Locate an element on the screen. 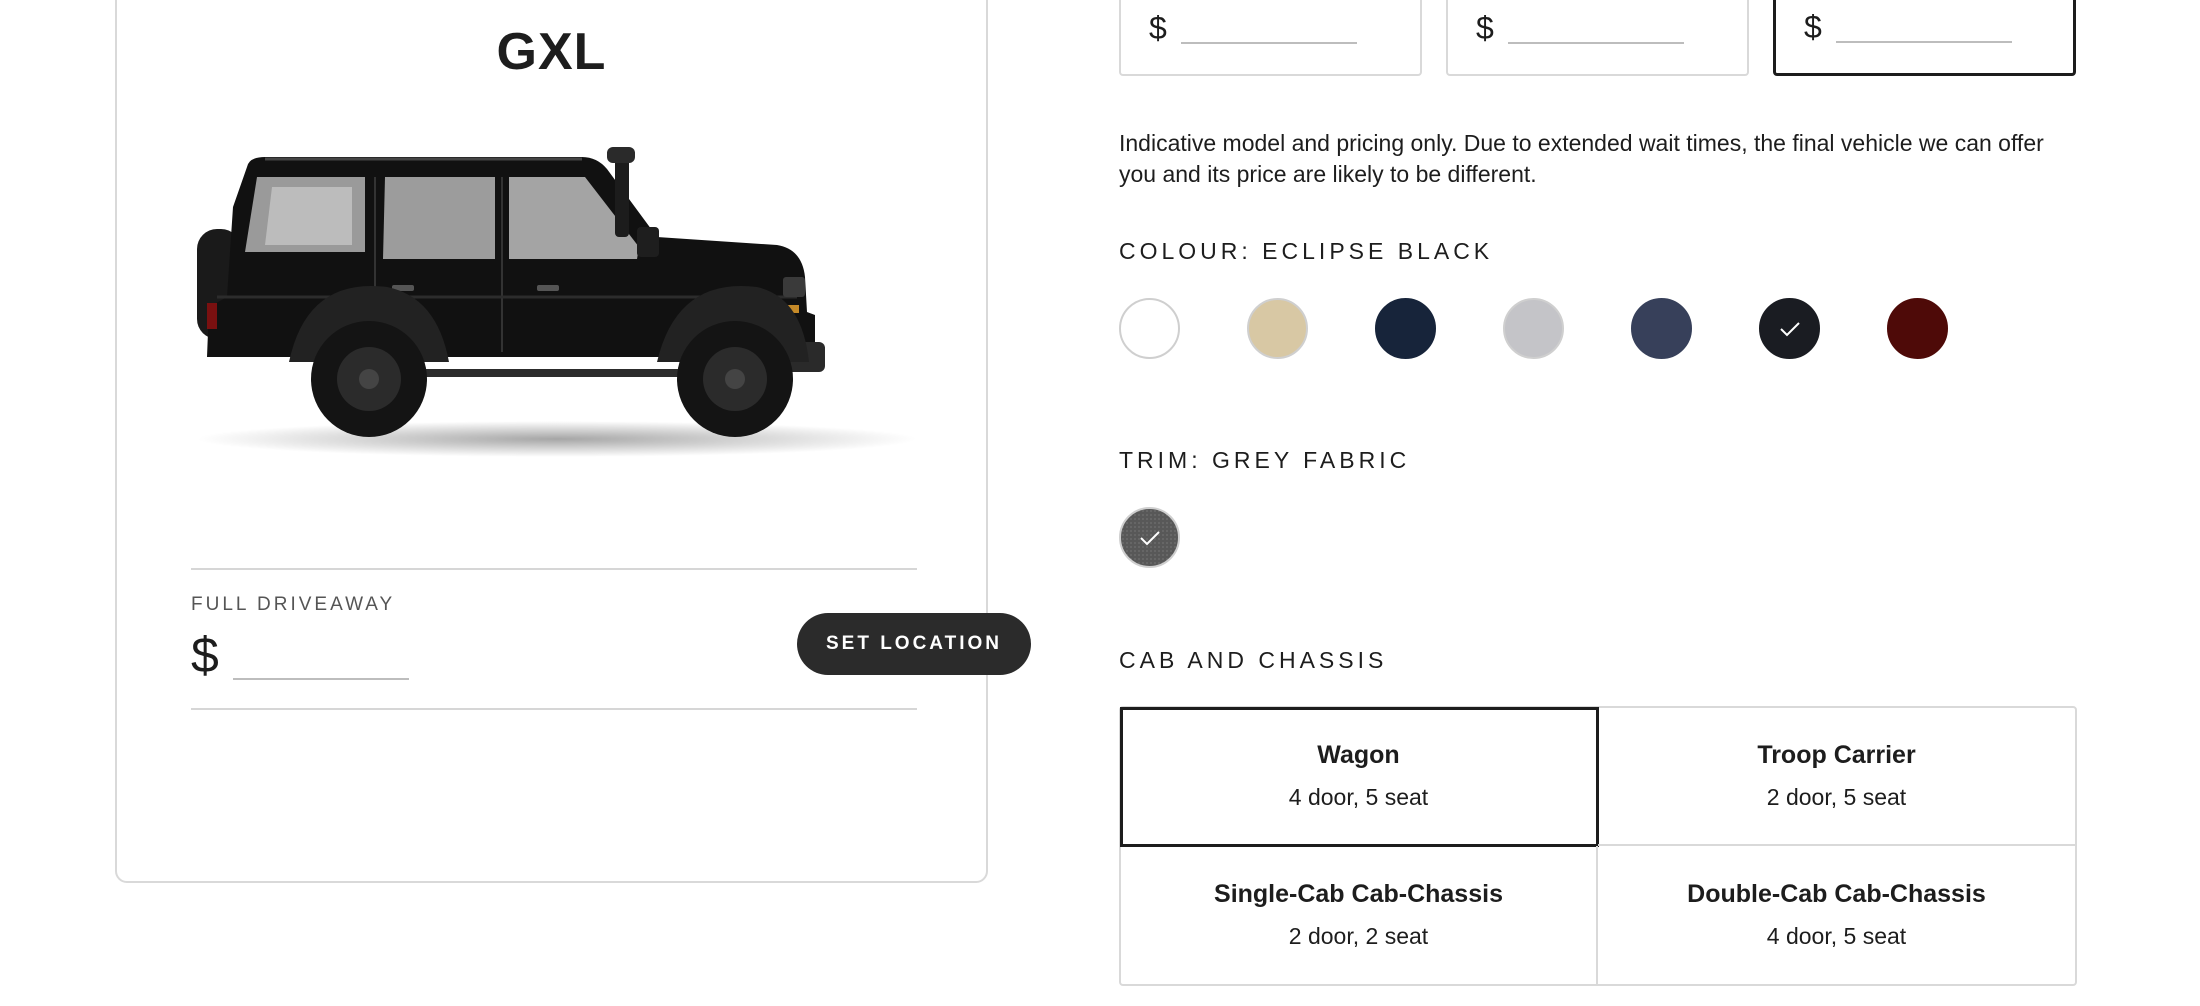  colour-swatch-silver is located at coordinates (1533, 328).